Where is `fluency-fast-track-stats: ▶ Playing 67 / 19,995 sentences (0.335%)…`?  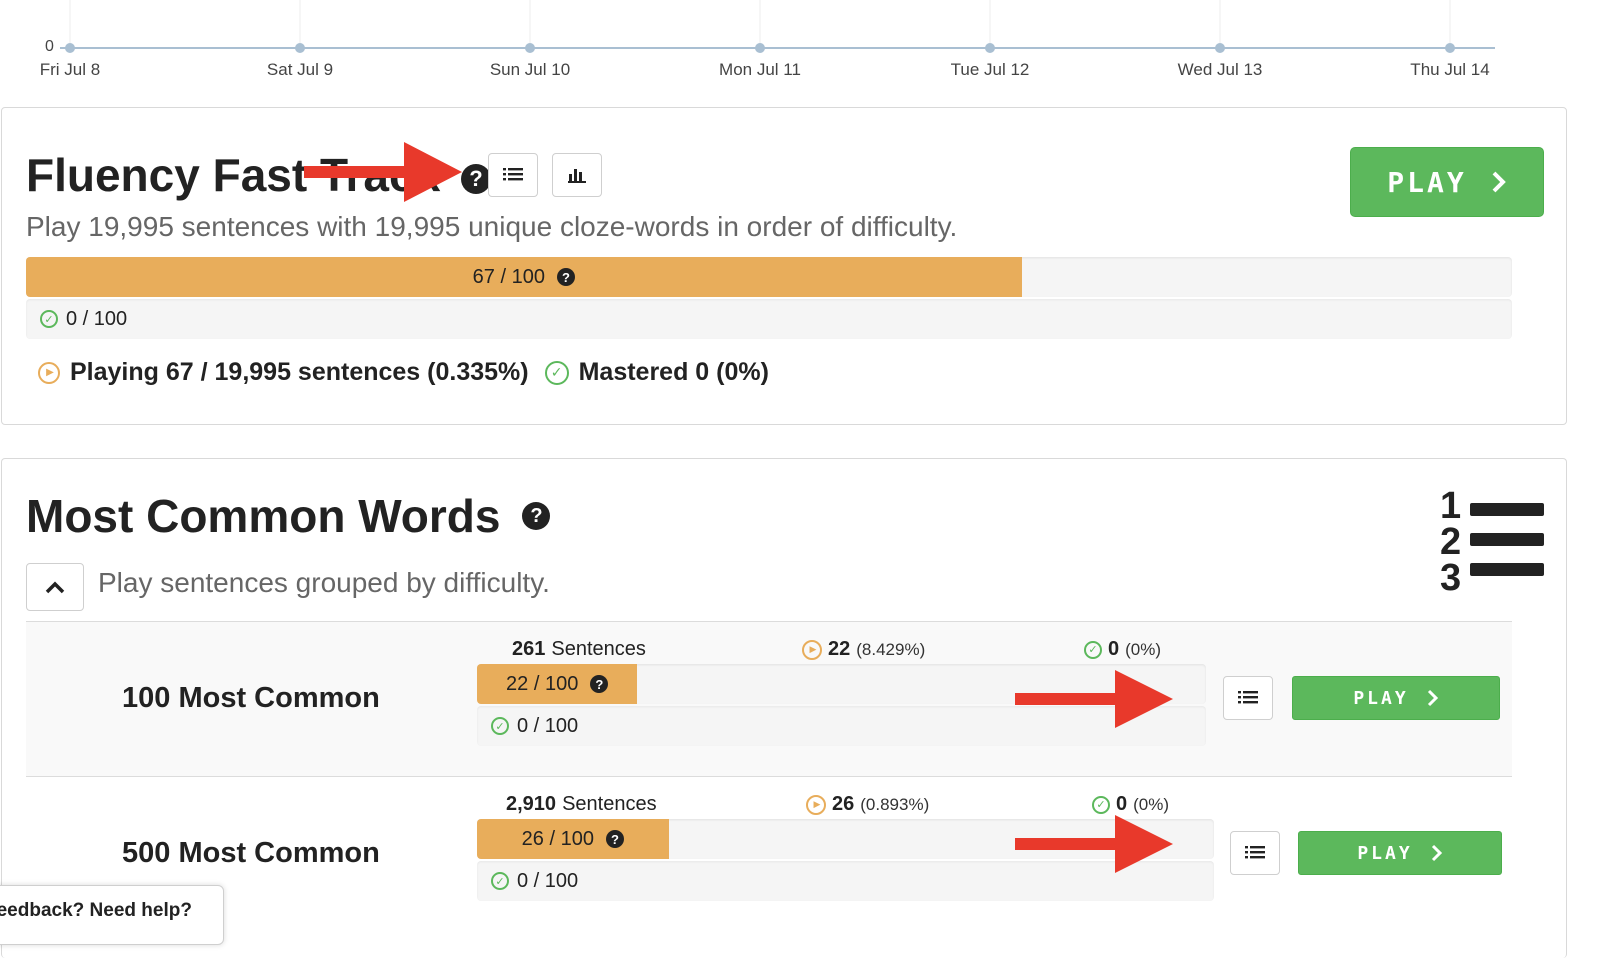
fluency-fast-track-stats: ▶ Playing 67 / 19,995 sentences (0.335%)… is located at coordinates (403, 372).